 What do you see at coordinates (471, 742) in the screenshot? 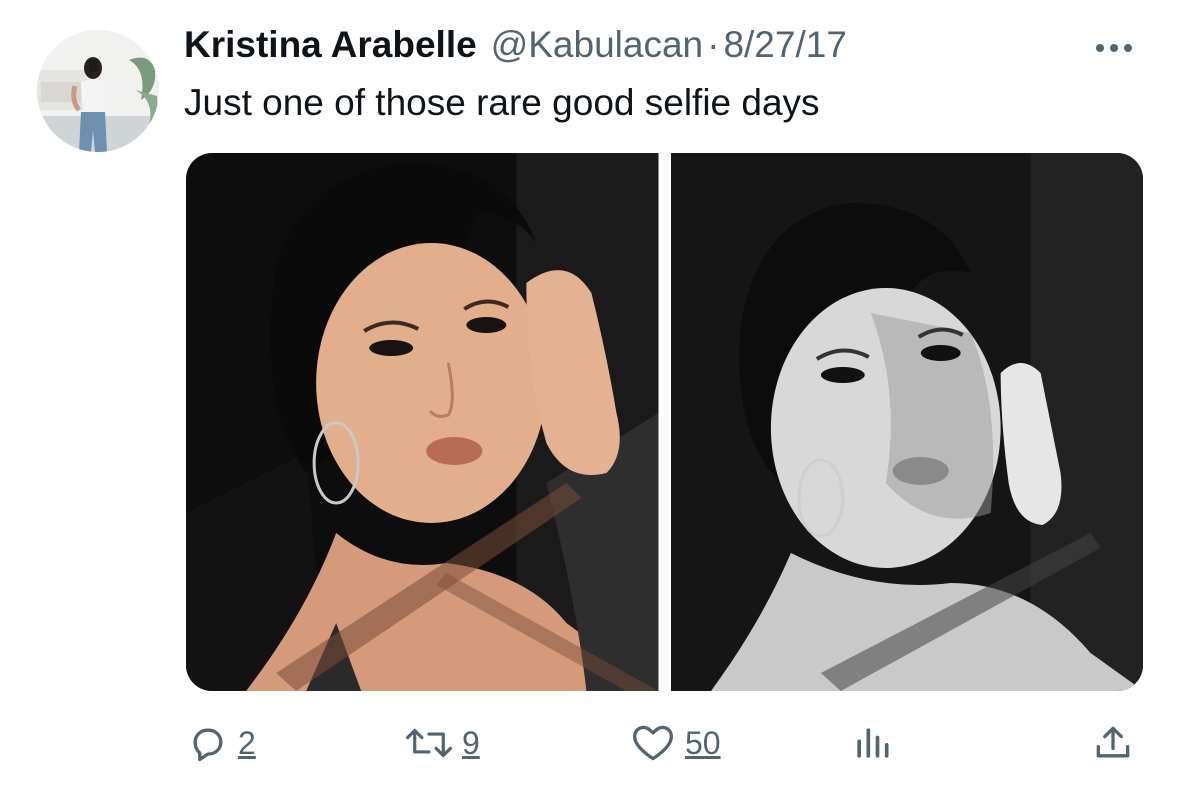
I see `retweet-count: 9` at bounding box center [471, 742].